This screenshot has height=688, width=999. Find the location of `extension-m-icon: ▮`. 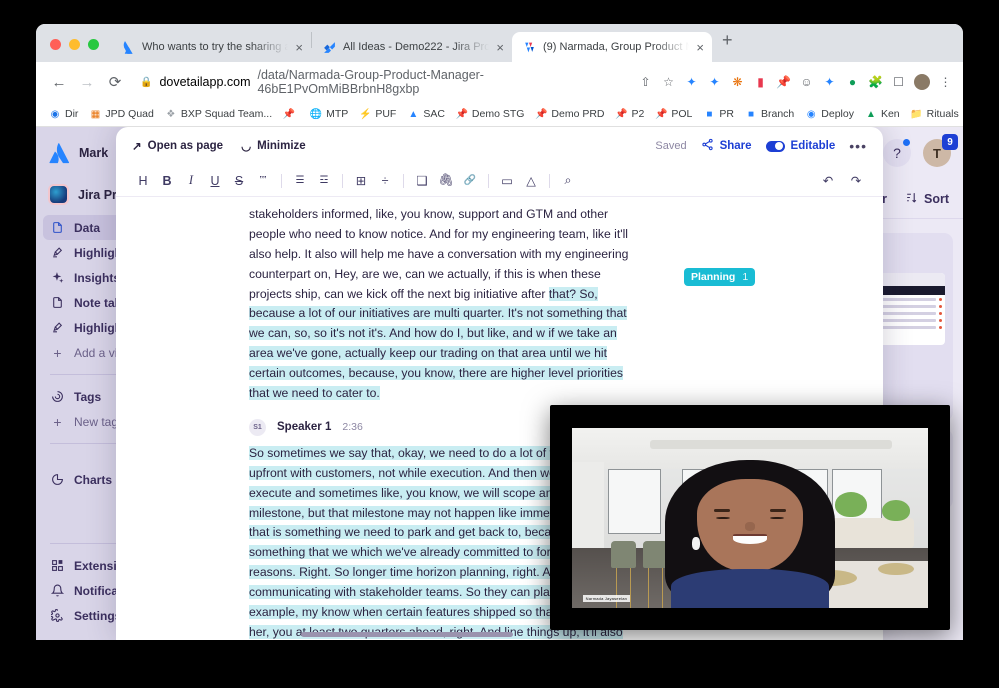

extension-m-icon: ▮ is located at coordinates (760, 82).